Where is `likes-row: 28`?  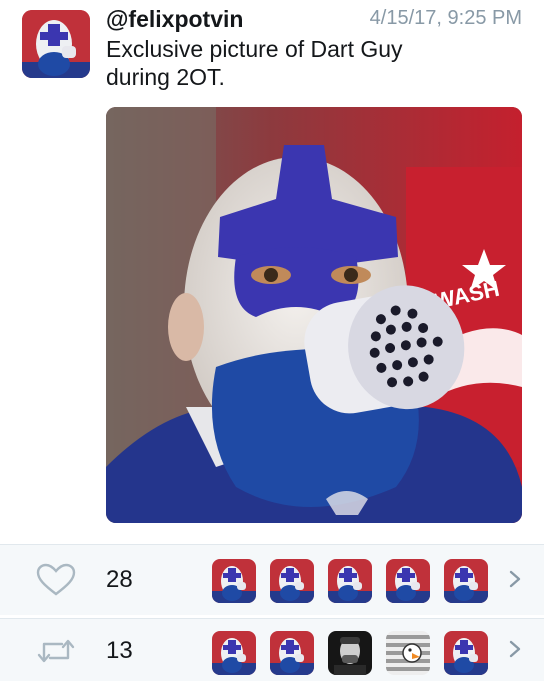
likes-row: 28 is located at coordinates (272, 579).